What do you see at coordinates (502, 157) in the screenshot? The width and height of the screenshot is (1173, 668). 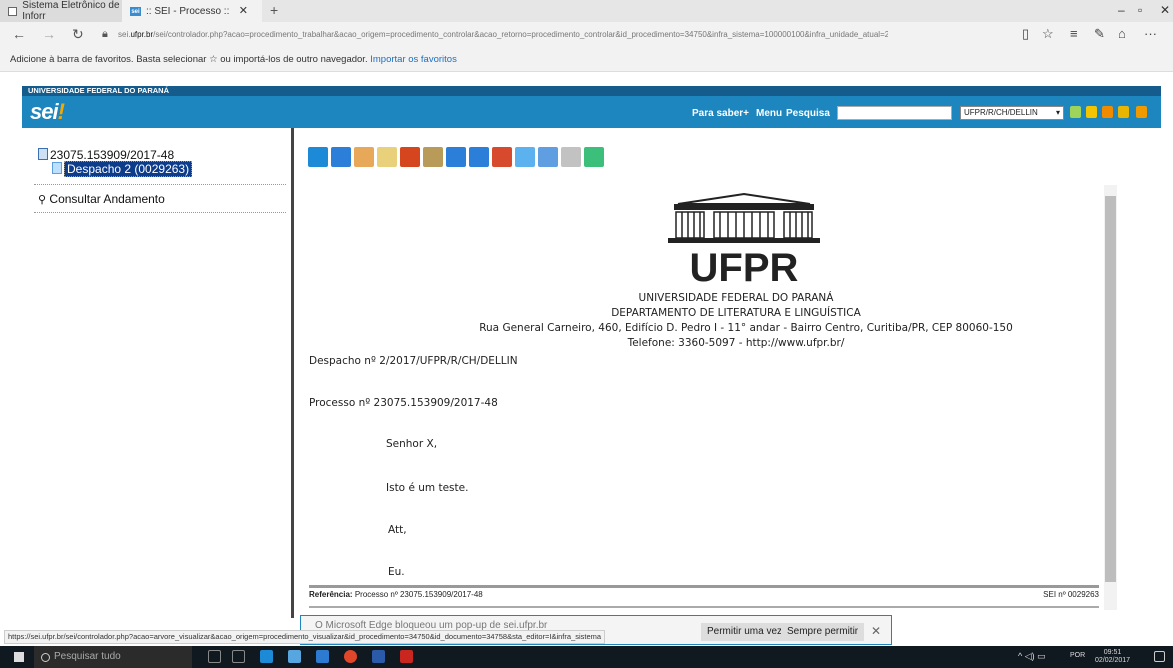 I see `print-icon` at bounding box center [502, 157].